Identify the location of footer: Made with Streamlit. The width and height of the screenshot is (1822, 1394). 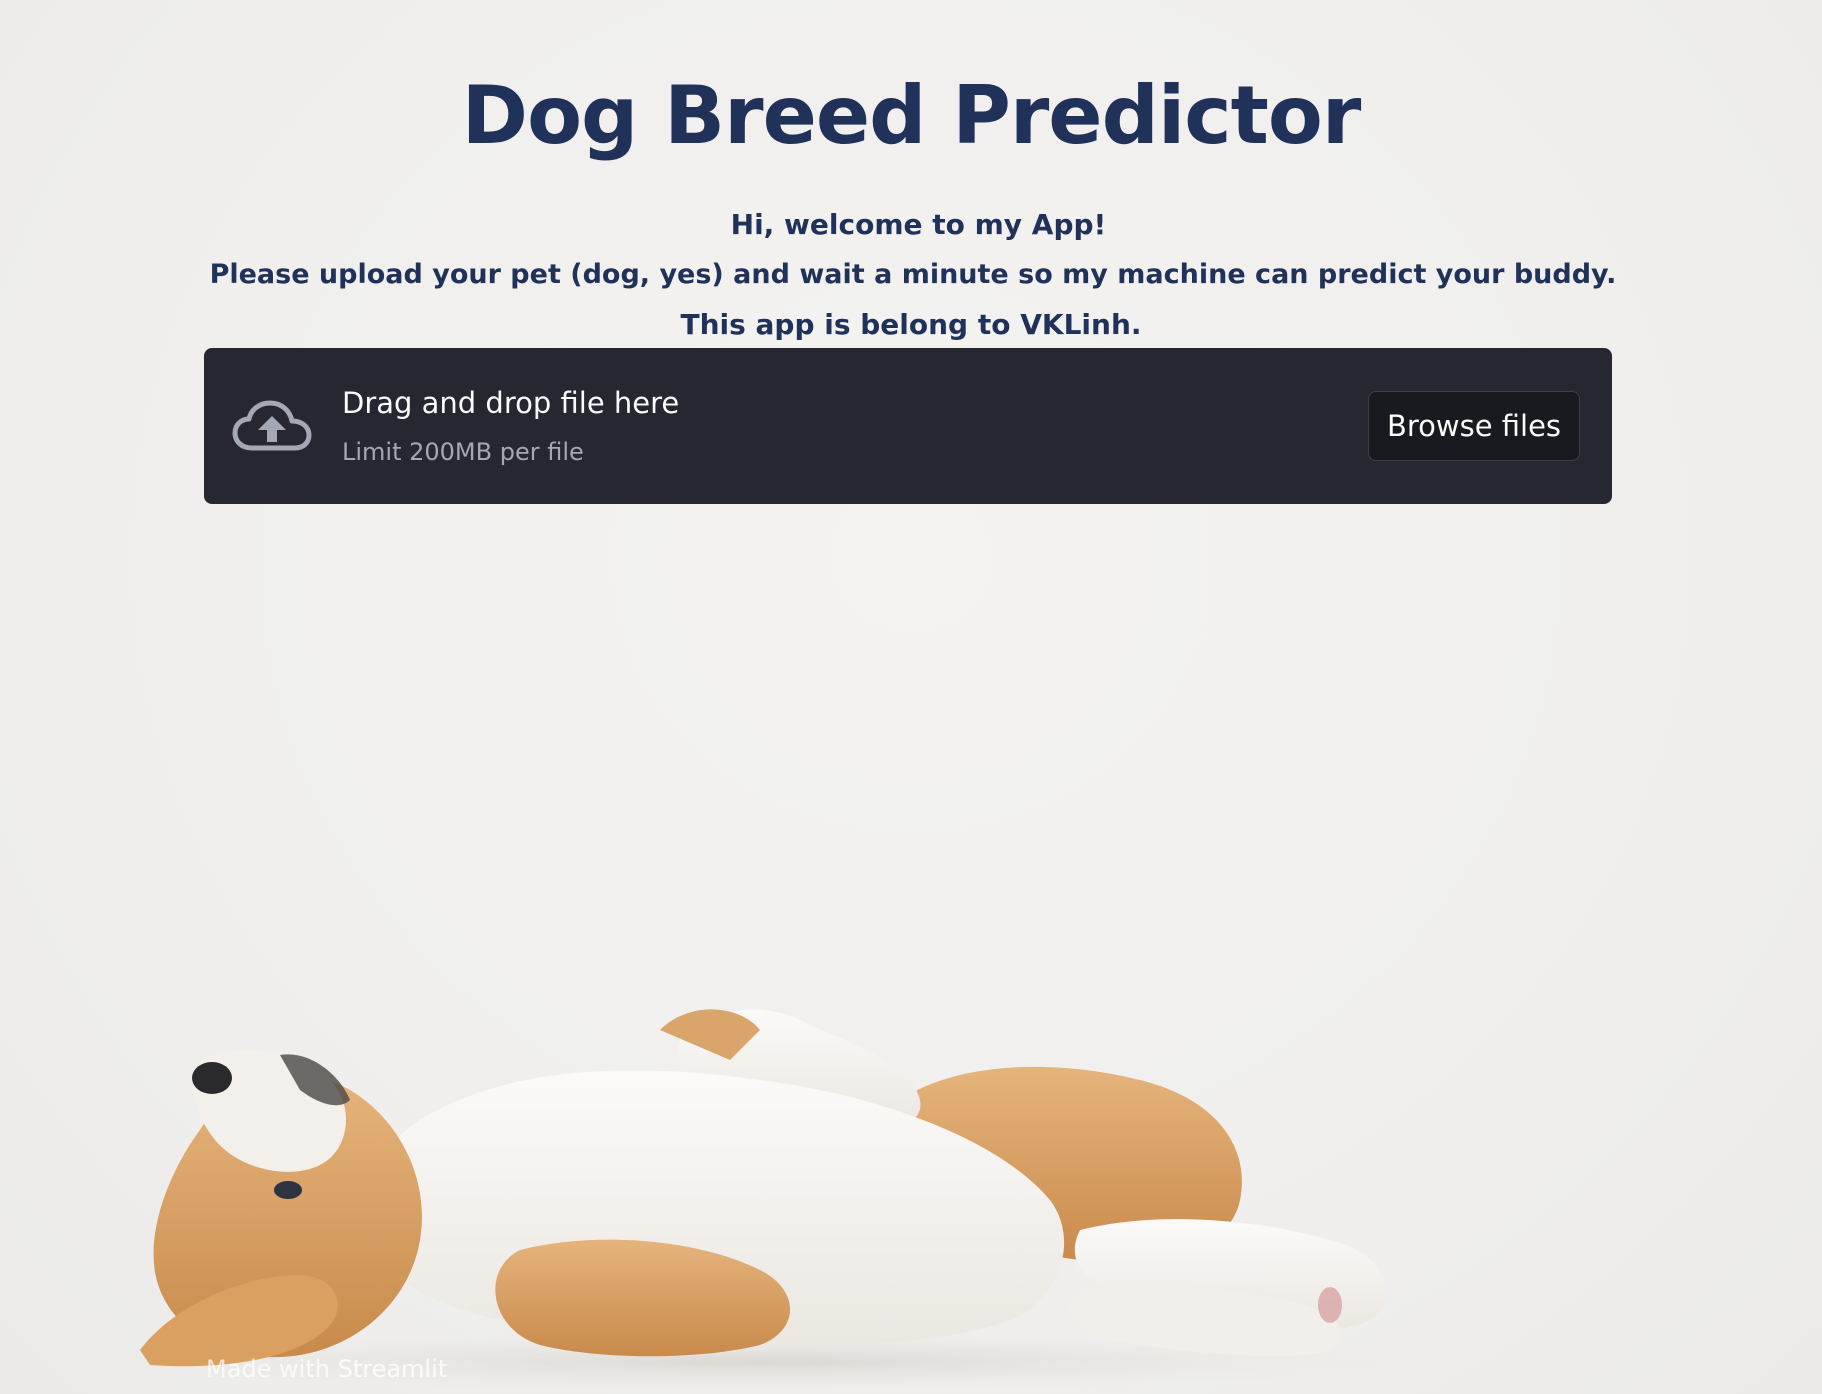
(326, 1369).